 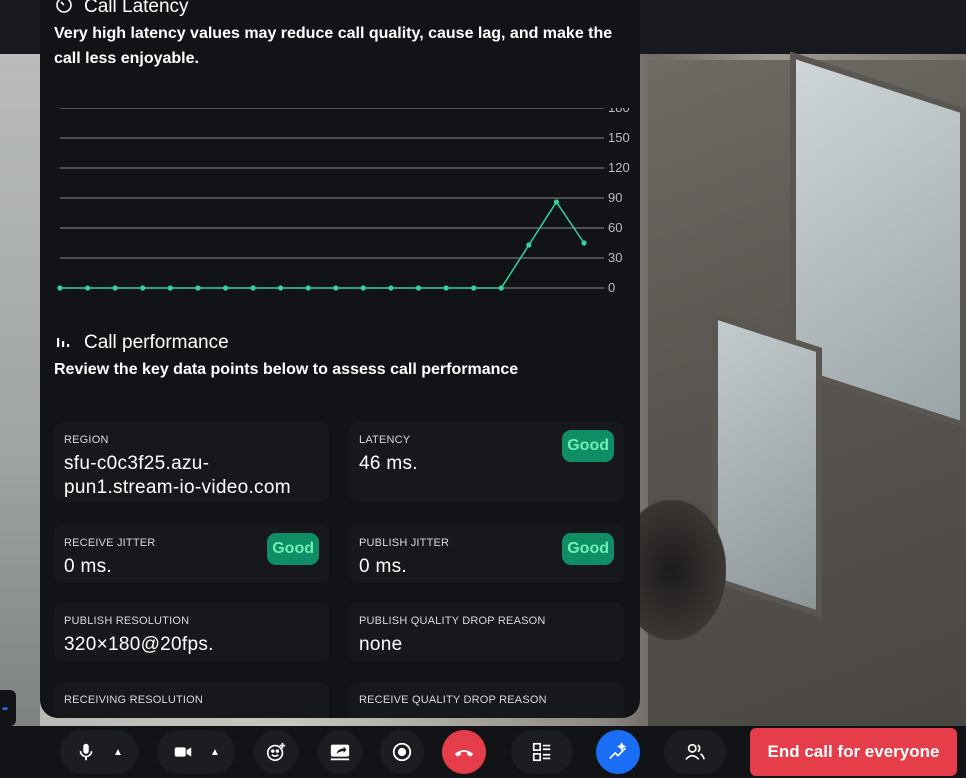 I want to click on latency-series-line, so click(x=322, y=244).